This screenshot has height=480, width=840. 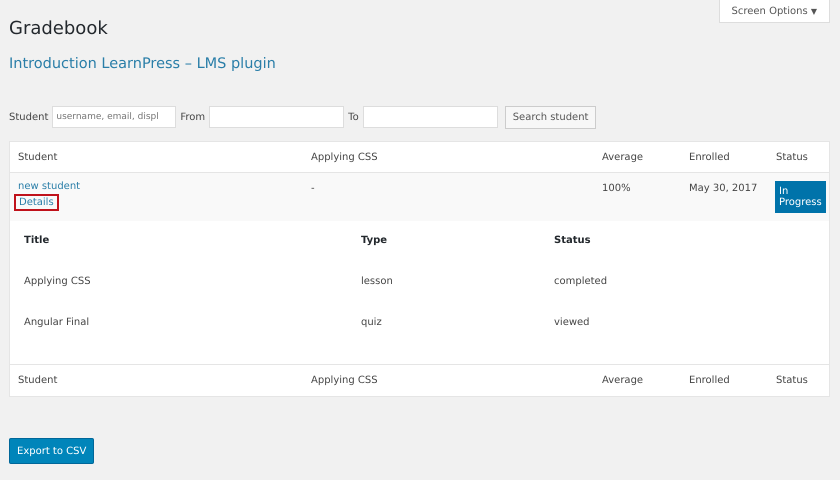 I want to click on column-header: Title, so click(x=37, y=240).